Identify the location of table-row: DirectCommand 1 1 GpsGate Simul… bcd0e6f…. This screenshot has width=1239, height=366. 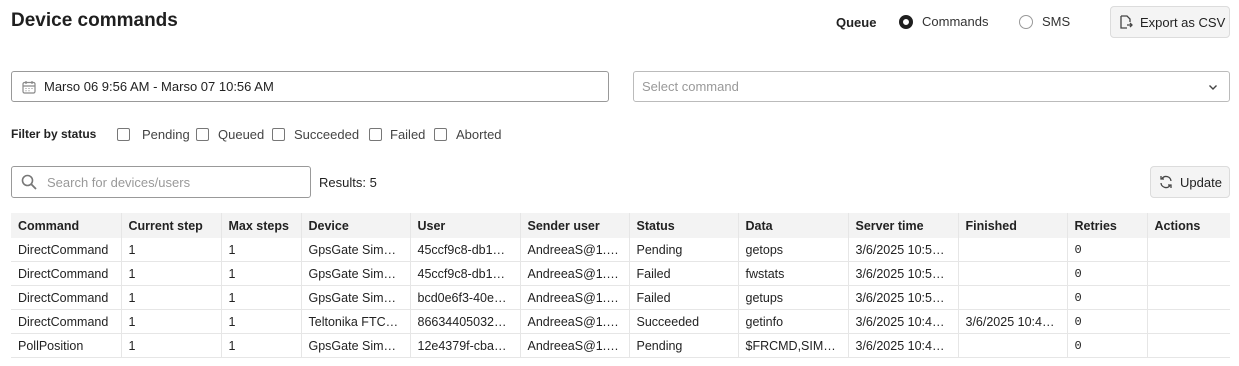
(620, 297).